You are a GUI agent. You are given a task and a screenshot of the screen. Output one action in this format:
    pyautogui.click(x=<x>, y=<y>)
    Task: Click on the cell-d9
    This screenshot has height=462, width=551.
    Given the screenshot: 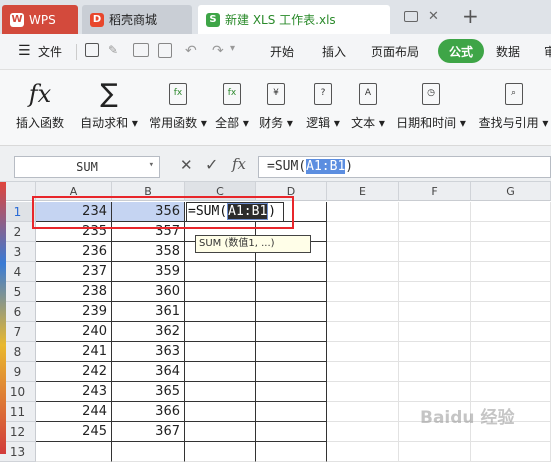 What is the action you would take?
    pyautogui.click(x=291, y=372)
    